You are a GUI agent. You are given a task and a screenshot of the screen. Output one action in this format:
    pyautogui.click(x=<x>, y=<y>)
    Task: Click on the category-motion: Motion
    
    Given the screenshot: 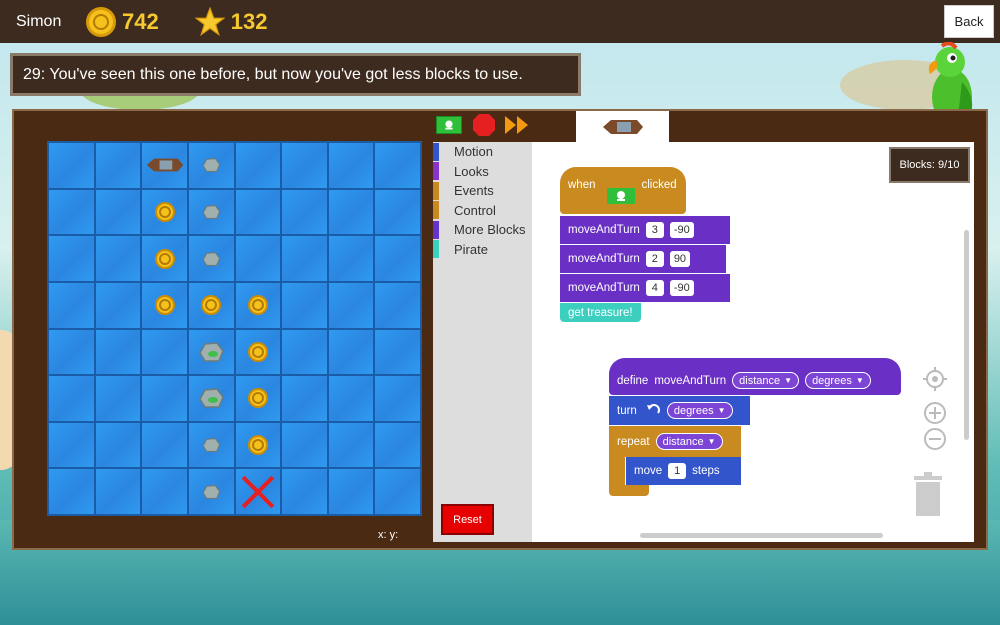 What is the action you would take?
    pyautogui.click(x=482, y=152)
    